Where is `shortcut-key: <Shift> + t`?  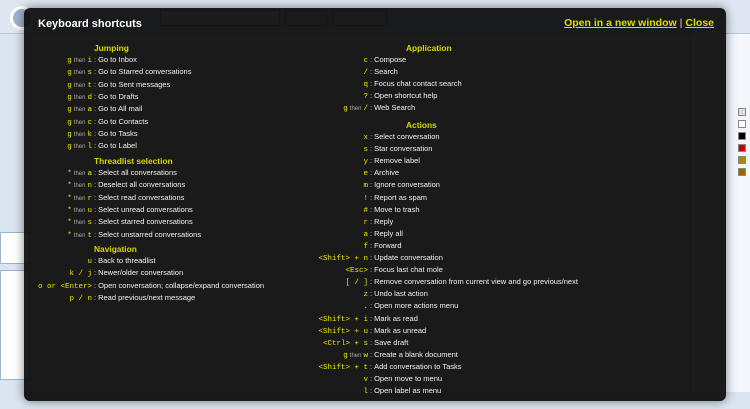 shortcut-key: <Shift> + t is located at coordinates (343, 367).